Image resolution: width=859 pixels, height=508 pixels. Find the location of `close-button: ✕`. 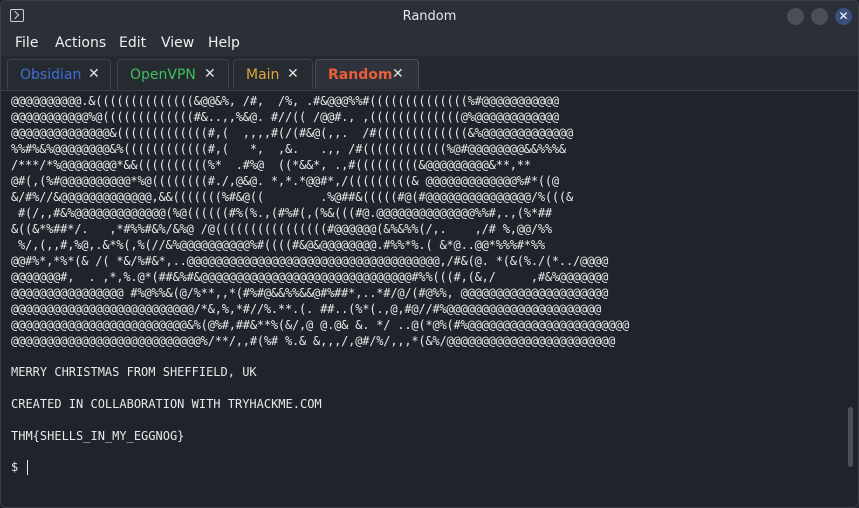

close-button: ✕ is located at coordinates (843, 16).